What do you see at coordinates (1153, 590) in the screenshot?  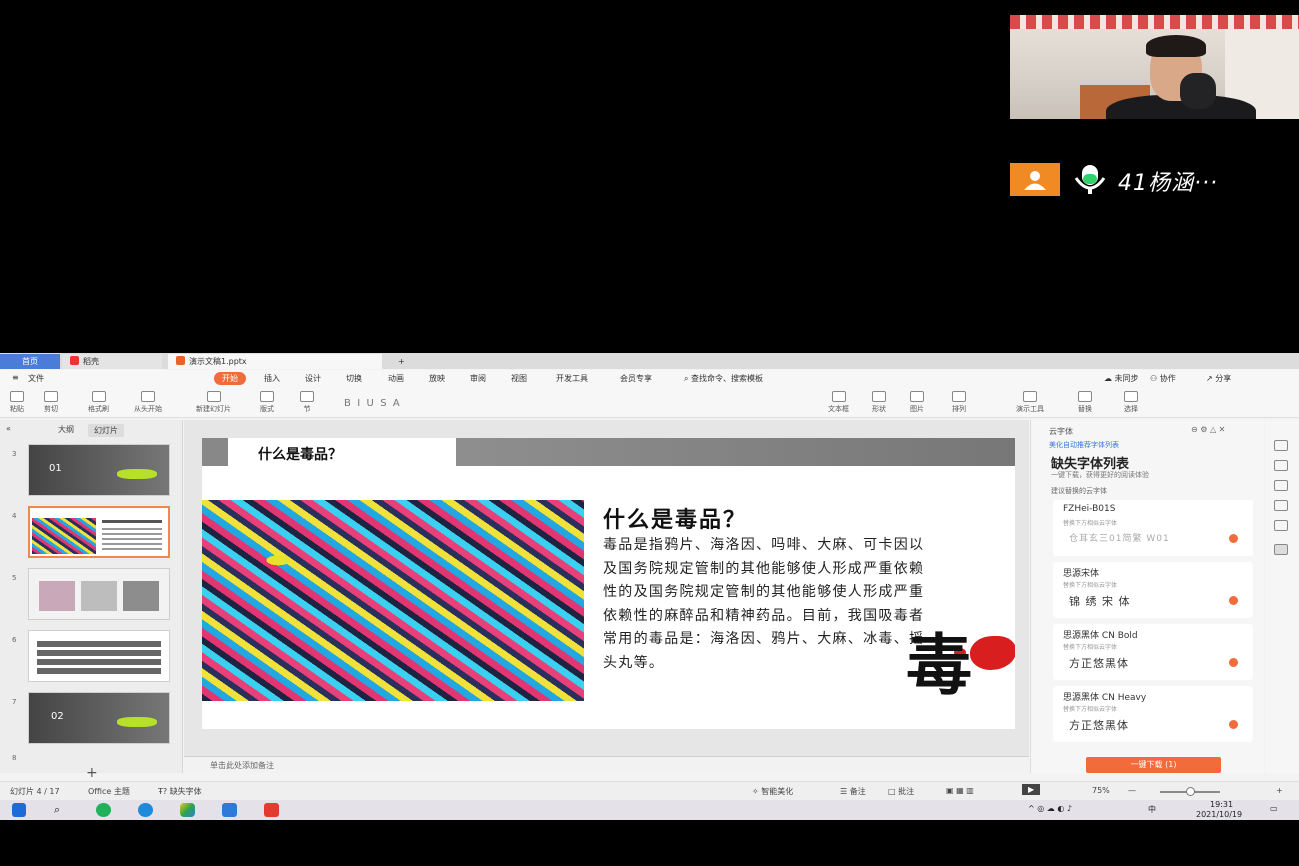 I see `font-card: 思源宋体 替换下方相似云字体 锦 绣 宋 体` at bounding box center [1153, 590].